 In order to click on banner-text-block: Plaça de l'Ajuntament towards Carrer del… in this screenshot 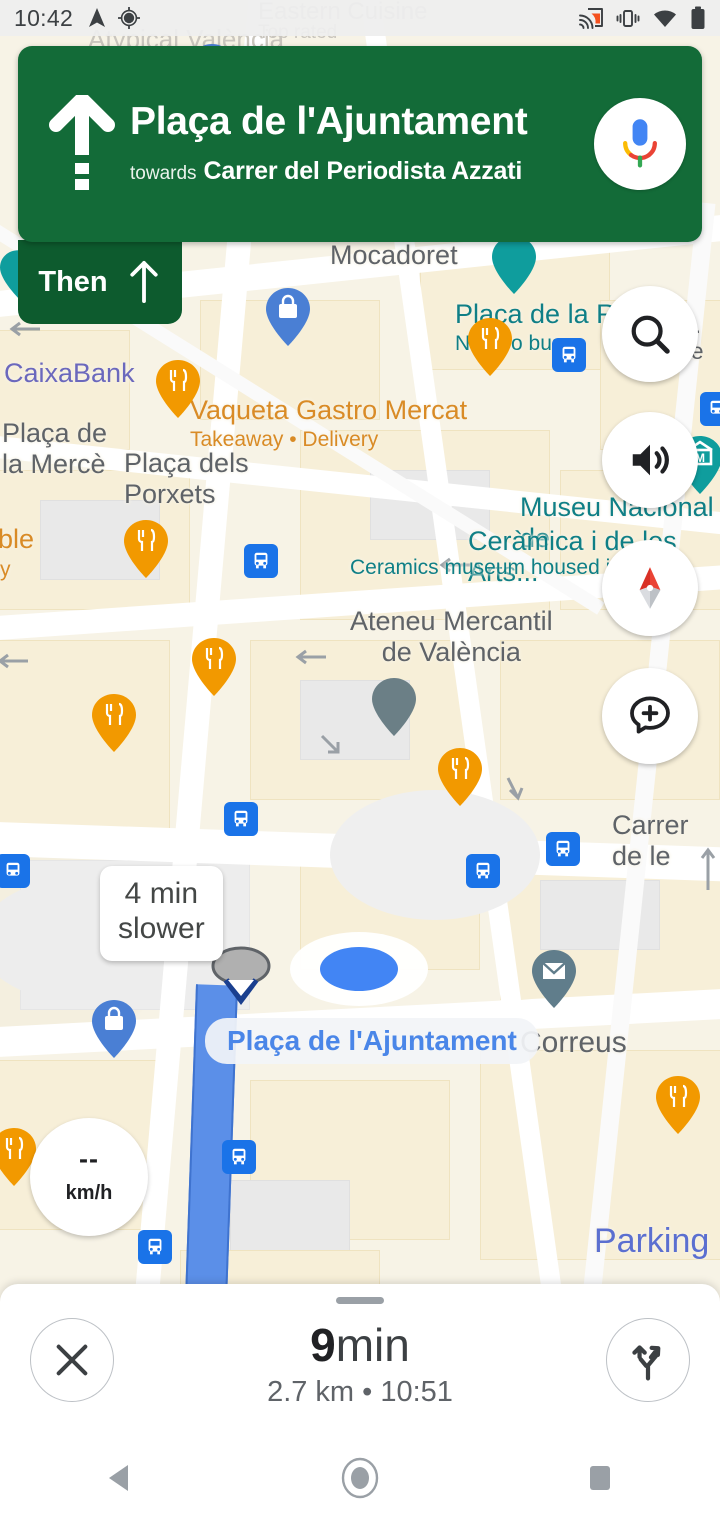, I will do `click(357, 143)`.